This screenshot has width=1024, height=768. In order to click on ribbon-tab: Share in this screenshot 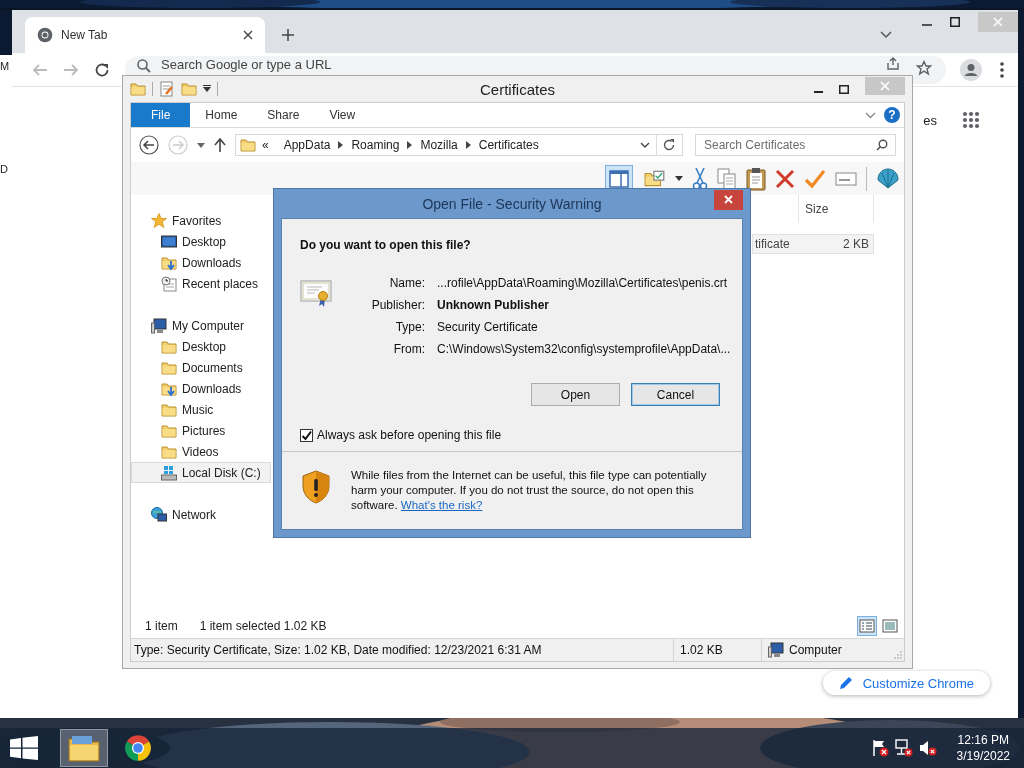, I will do `click(283, 115)`.